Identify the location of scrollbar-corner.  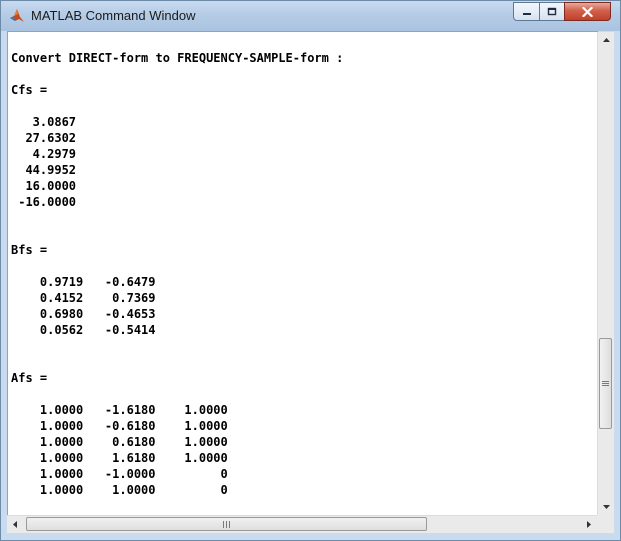
(605, 524).